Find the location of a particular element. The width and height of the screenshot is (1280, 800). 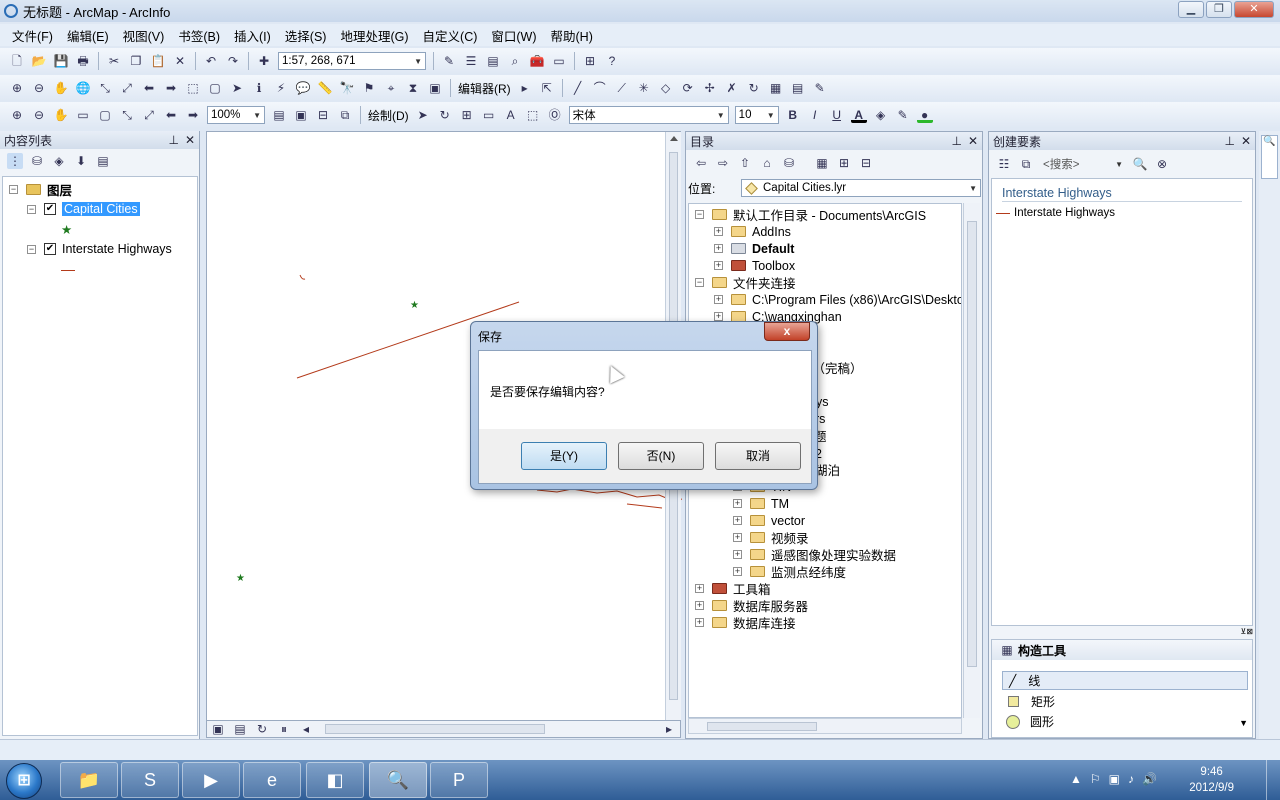

catalog-tree-item: − 默认工作目录 - Documents\ArcGIS is located at coordinates (810, 214).